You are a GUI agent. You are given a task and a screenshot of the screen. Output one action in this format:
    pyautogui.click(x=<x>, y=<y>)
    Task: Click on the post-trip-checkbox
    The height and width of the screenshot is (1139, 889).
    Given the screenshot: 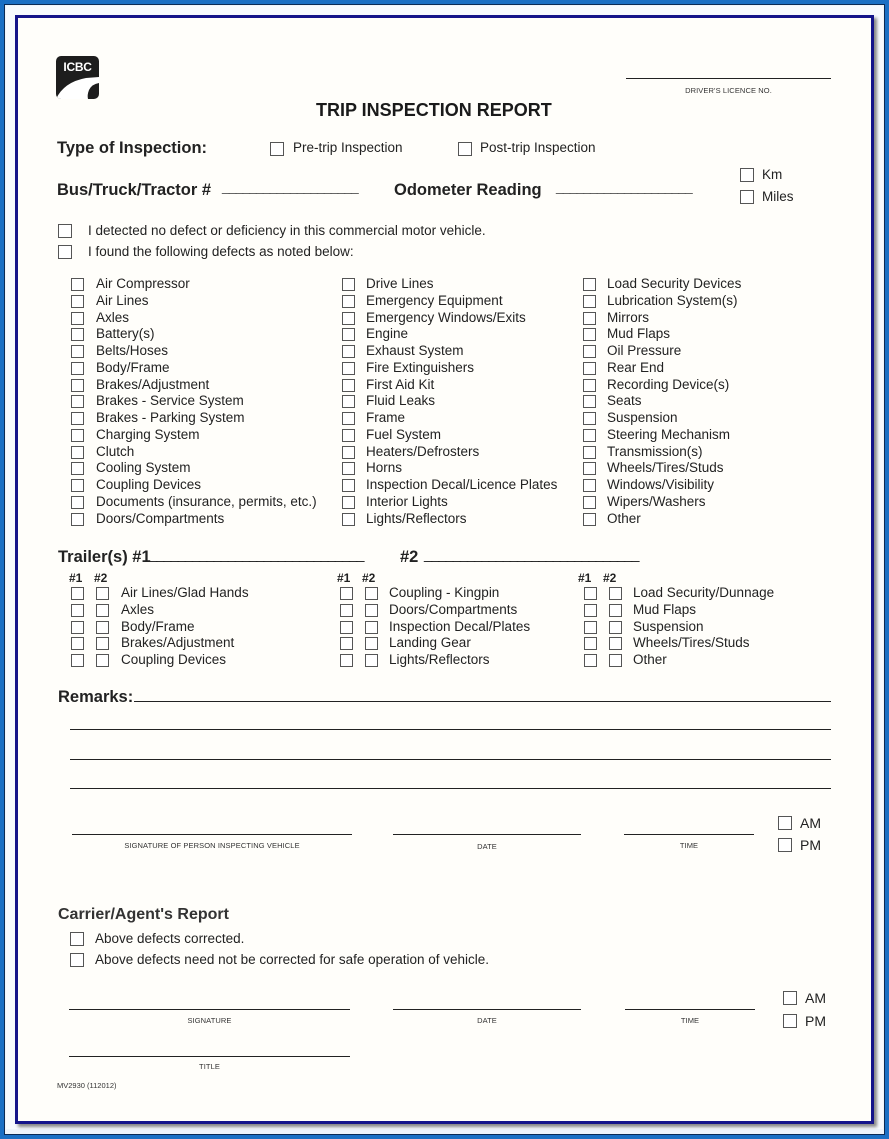 What is the action you would take?
    pyautogui.click(x=465, y=149)
    